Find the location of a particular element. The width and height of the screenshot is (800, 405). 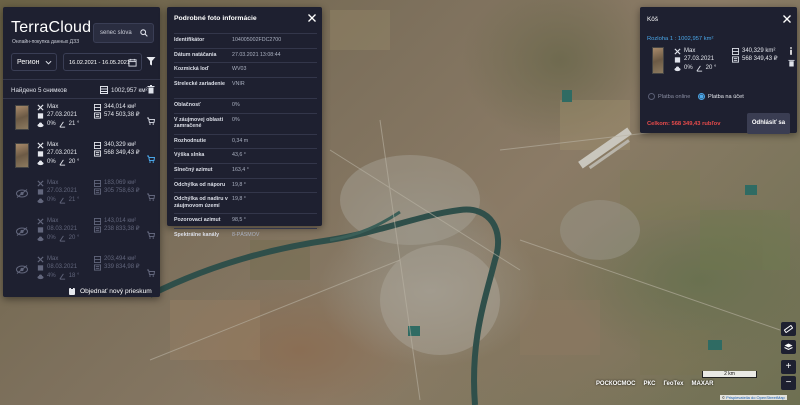

info-key: Oblačnosť is located at coordinates (187, 105).